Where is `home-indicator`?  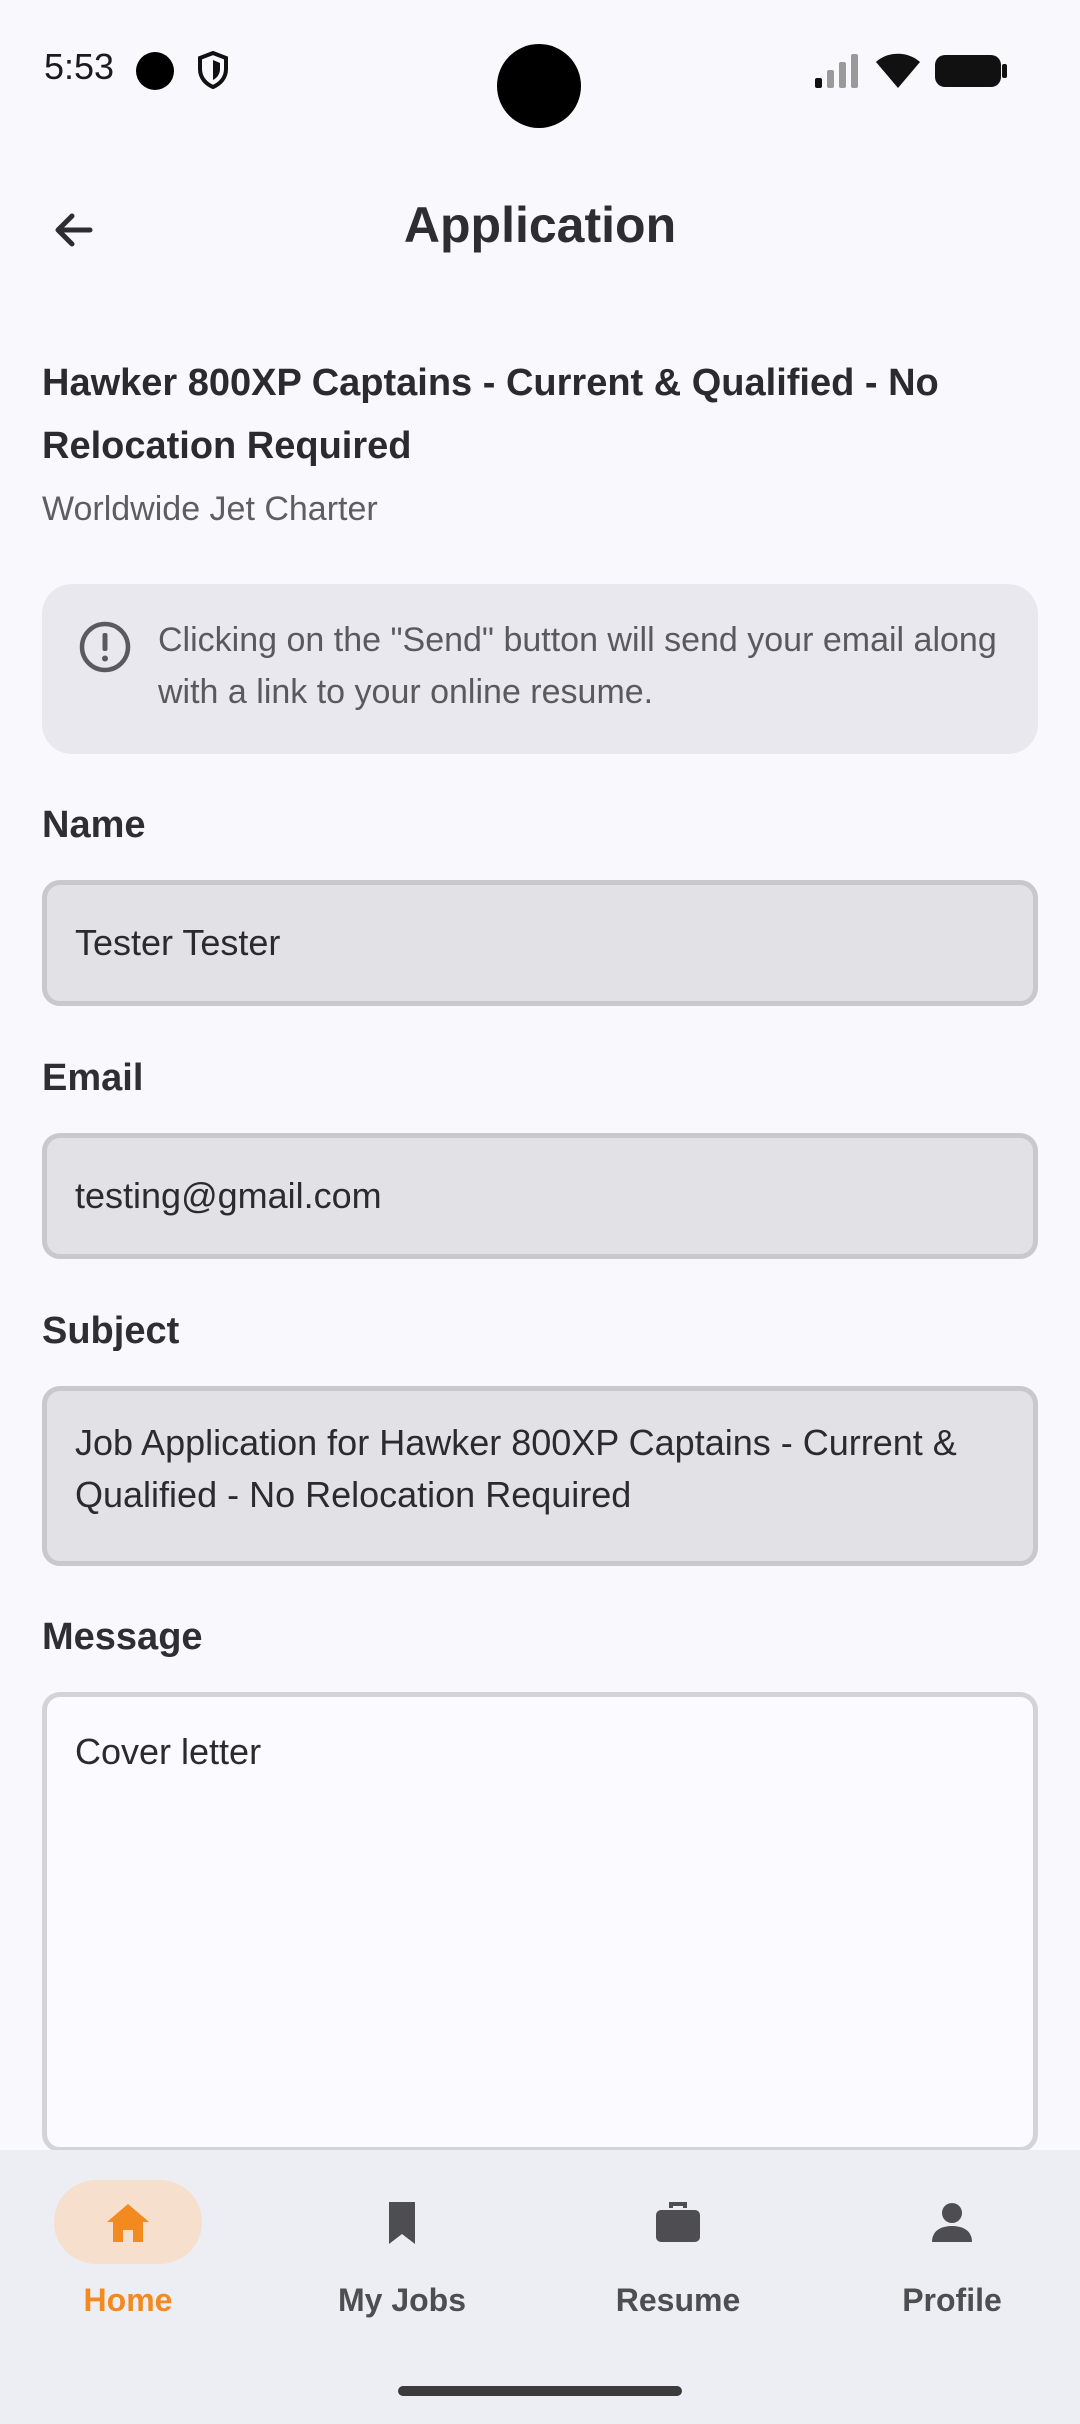
home-indicator is located at coordinates (540, 2391).